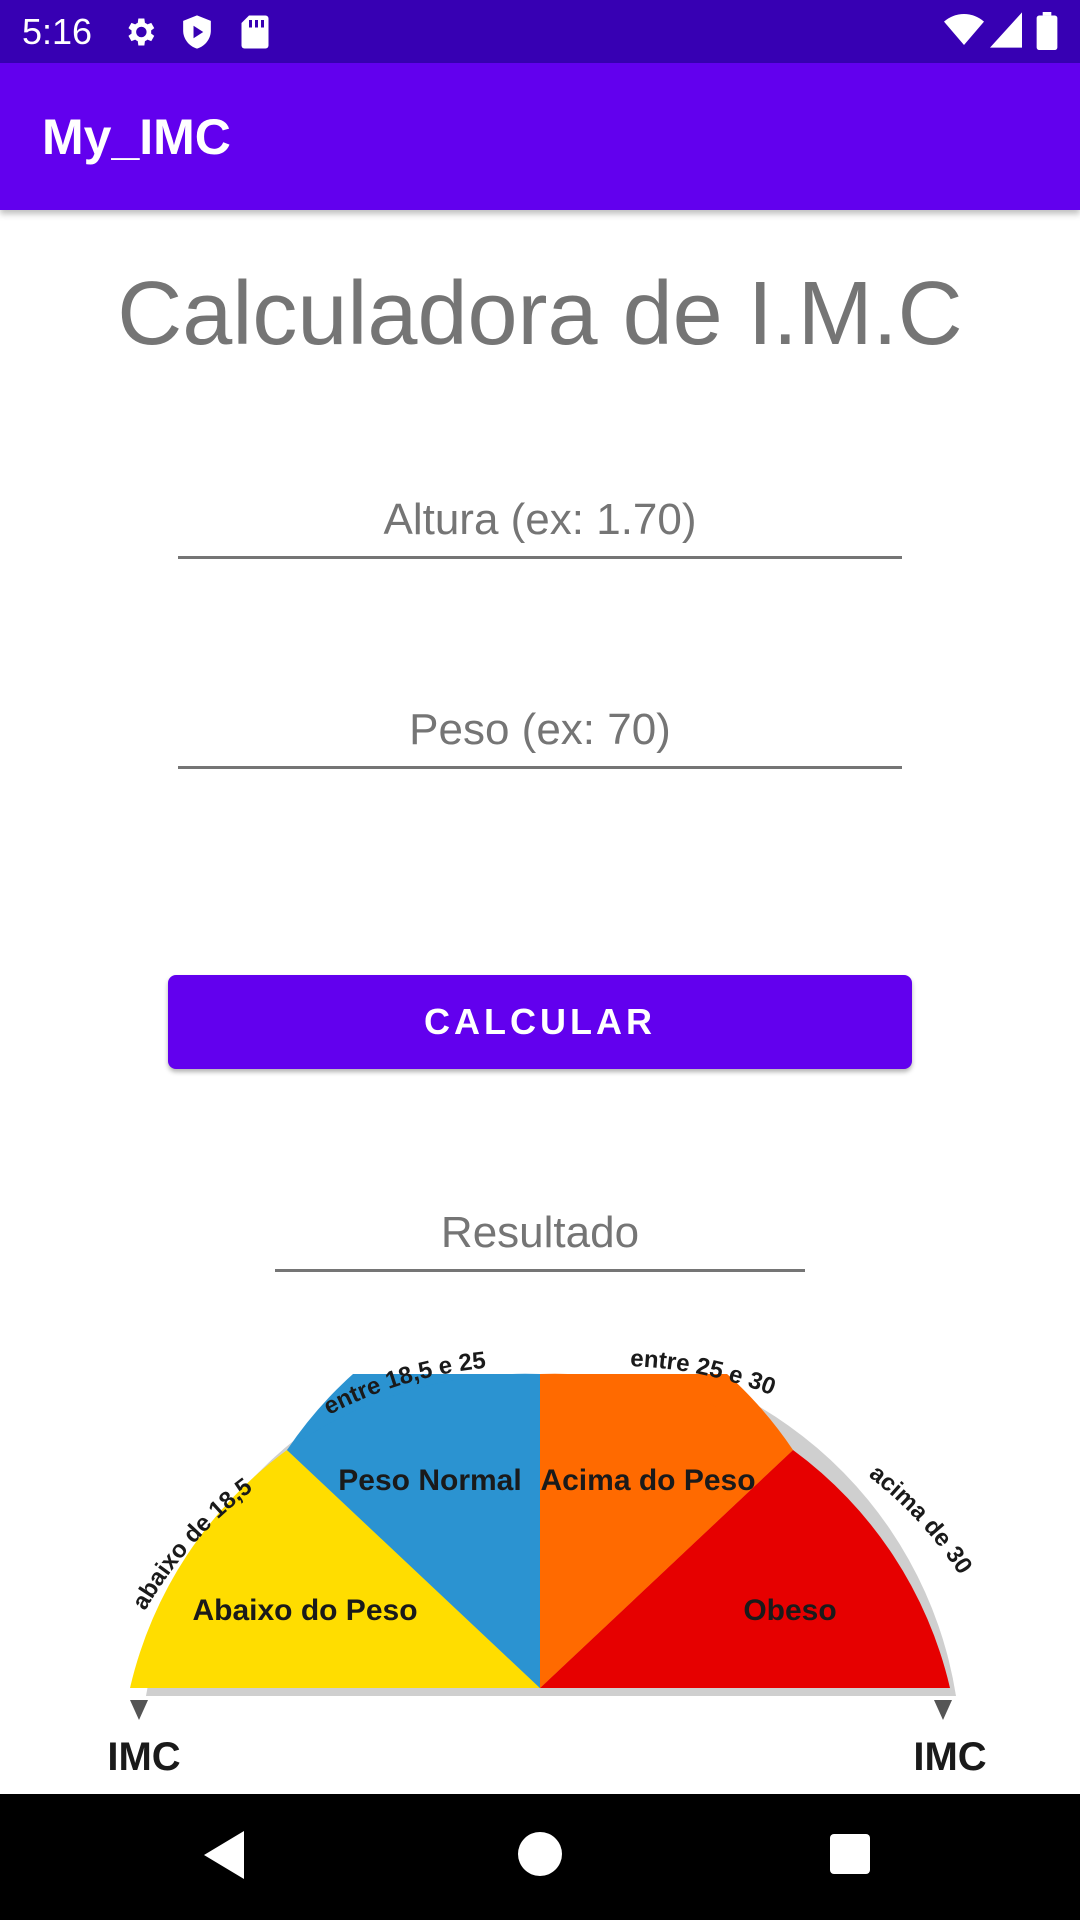 This screenshot has height=1920, width=1080. What do you see at coordinates (943, 1710) in the screenshot?
I see `right-marker-arrow-icon` at bounding box center [943, 1710].